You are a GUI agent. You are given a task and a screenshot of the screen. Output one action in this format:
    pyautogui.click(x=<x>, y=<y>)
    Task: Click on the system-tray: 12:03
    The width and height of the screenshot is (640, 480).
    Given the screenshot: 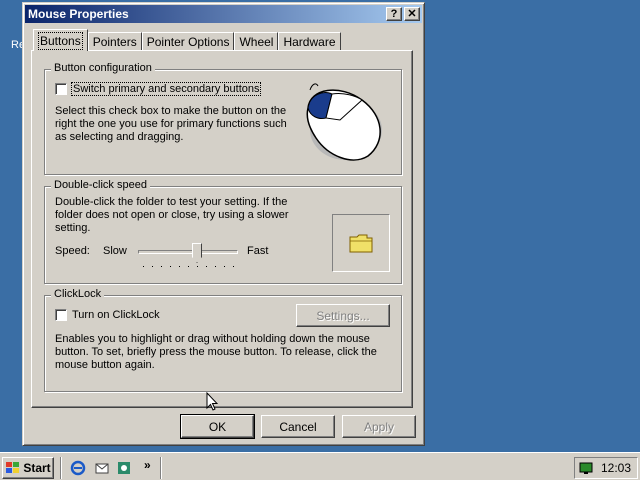 What is the action you would take?
    pyautogui.click(x=606, y=468)
    